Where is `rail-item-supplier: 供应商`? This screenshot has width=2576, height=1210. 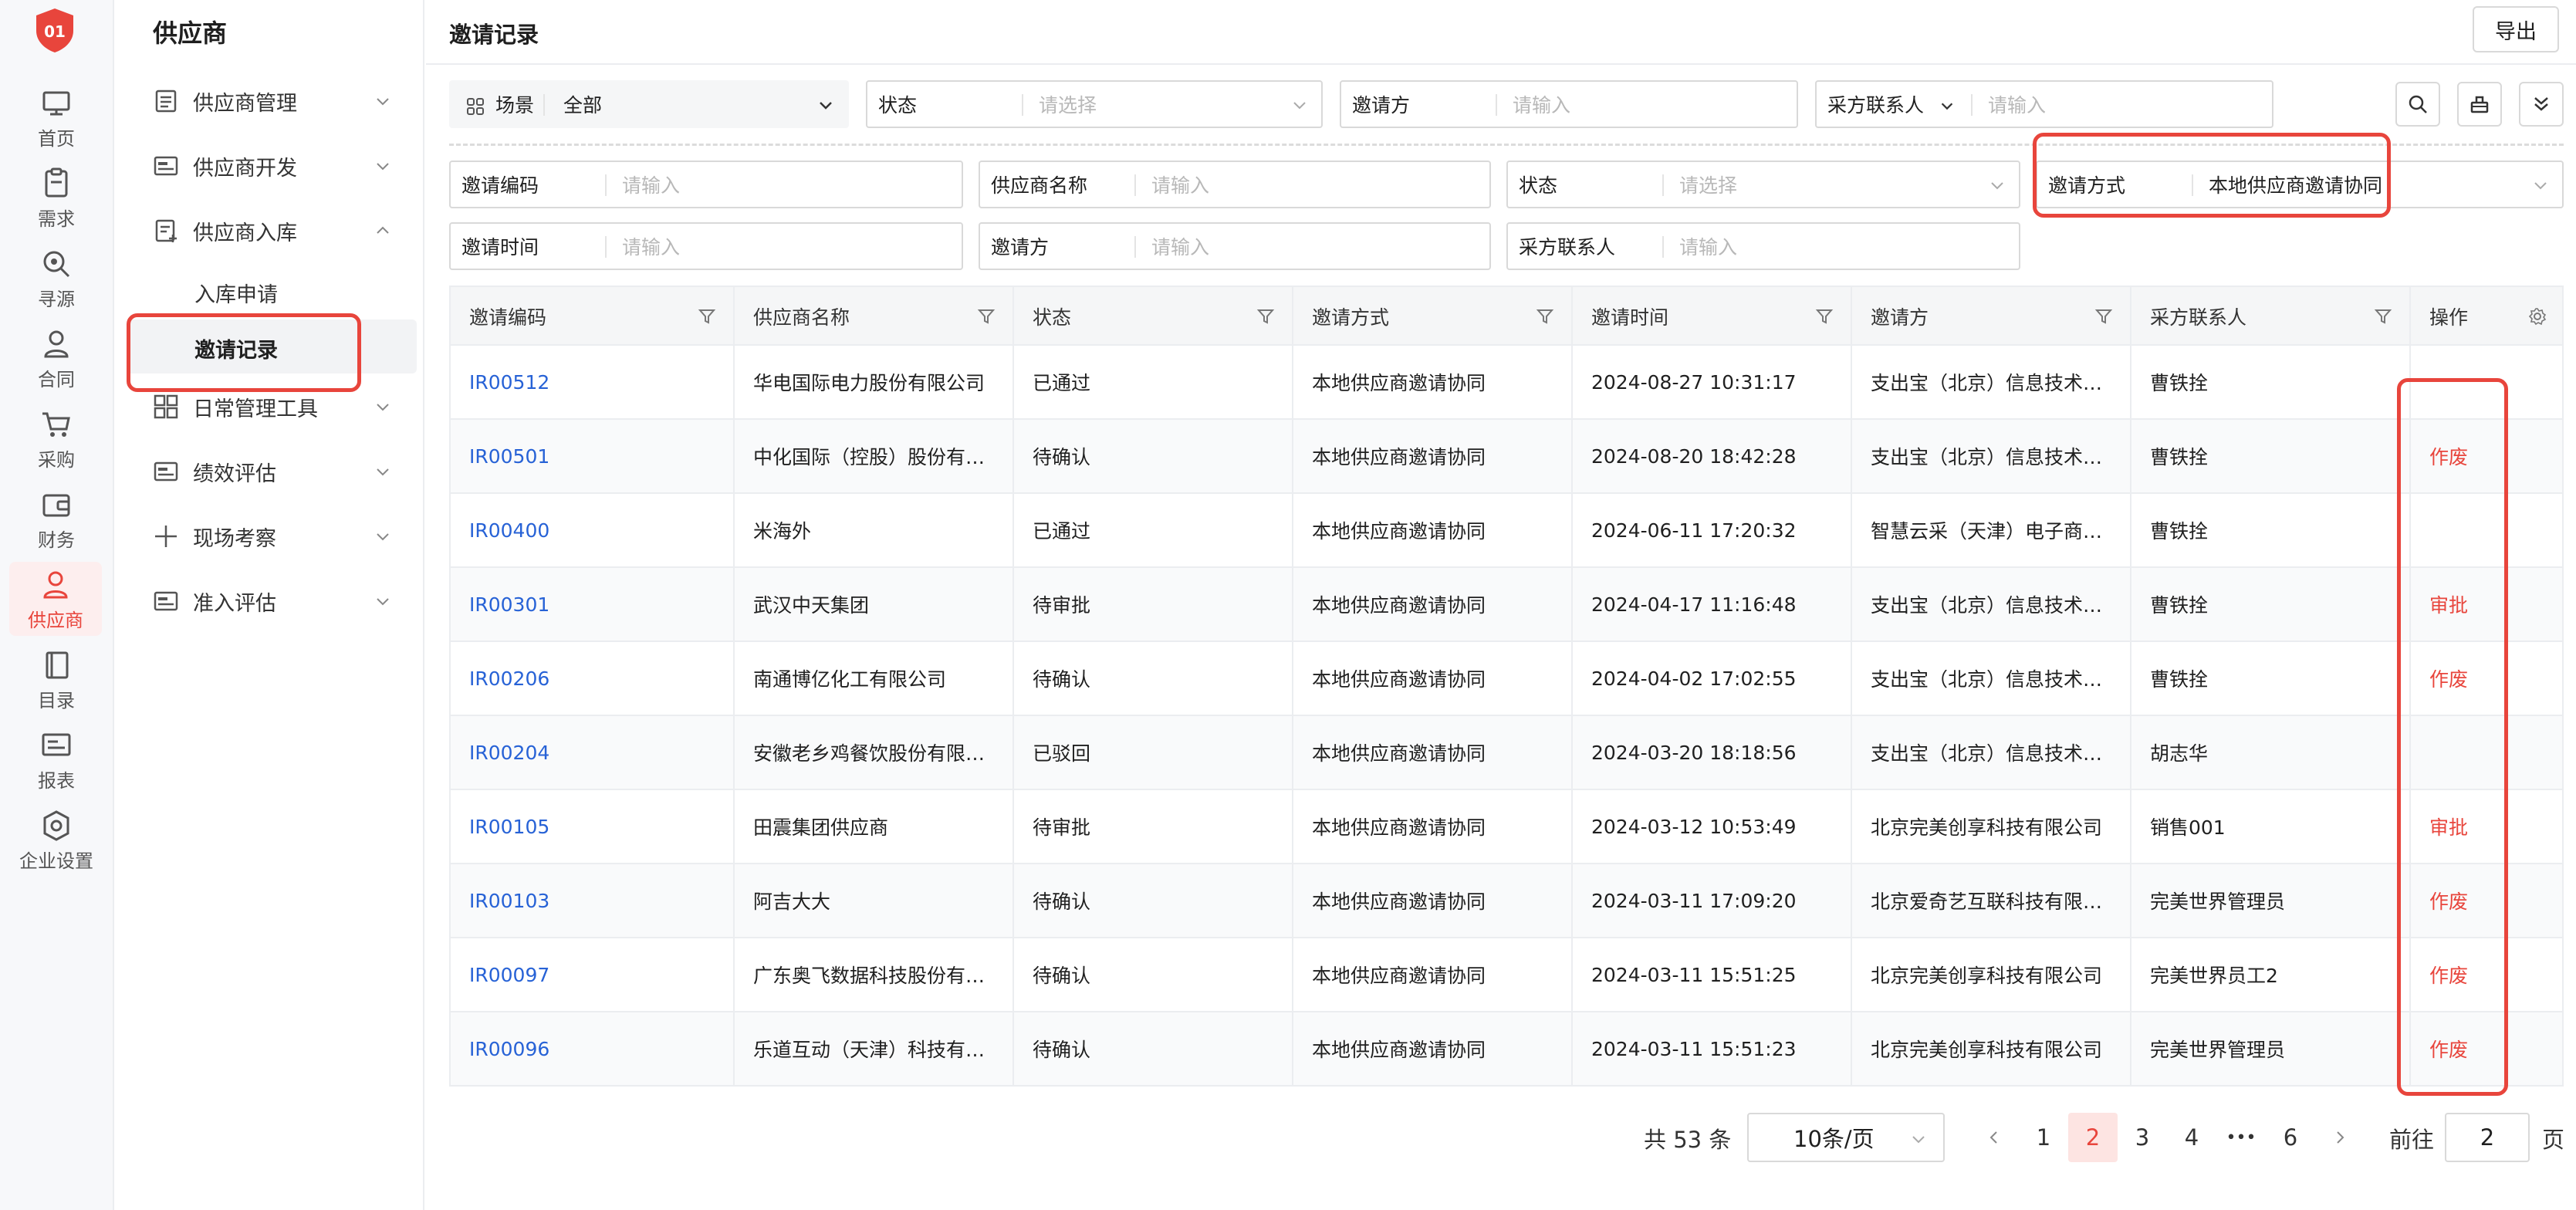
rail-item-supplier: 供应商 is located at coordinates (55, 599).